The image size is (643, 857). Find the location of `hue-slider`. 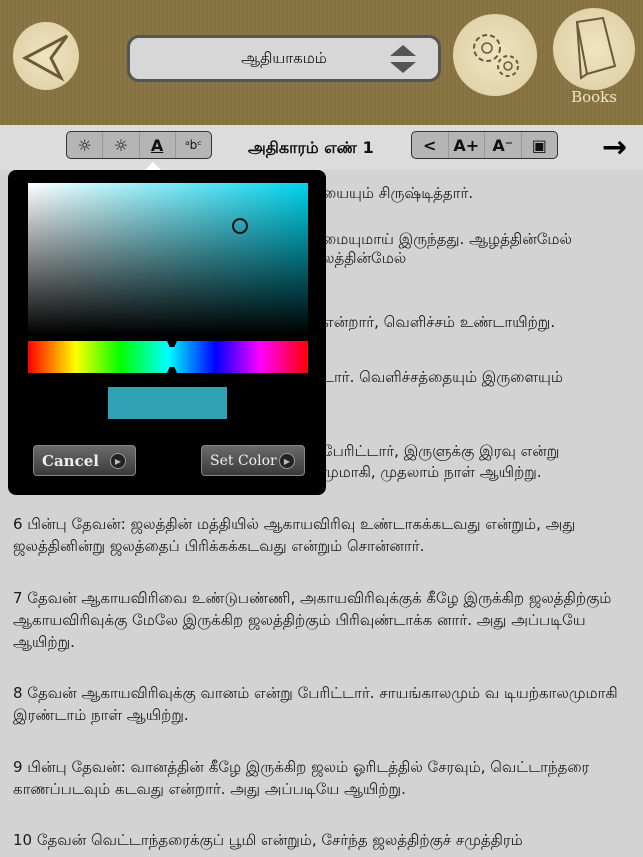

hue-slider is located at coordinates (168, 357).